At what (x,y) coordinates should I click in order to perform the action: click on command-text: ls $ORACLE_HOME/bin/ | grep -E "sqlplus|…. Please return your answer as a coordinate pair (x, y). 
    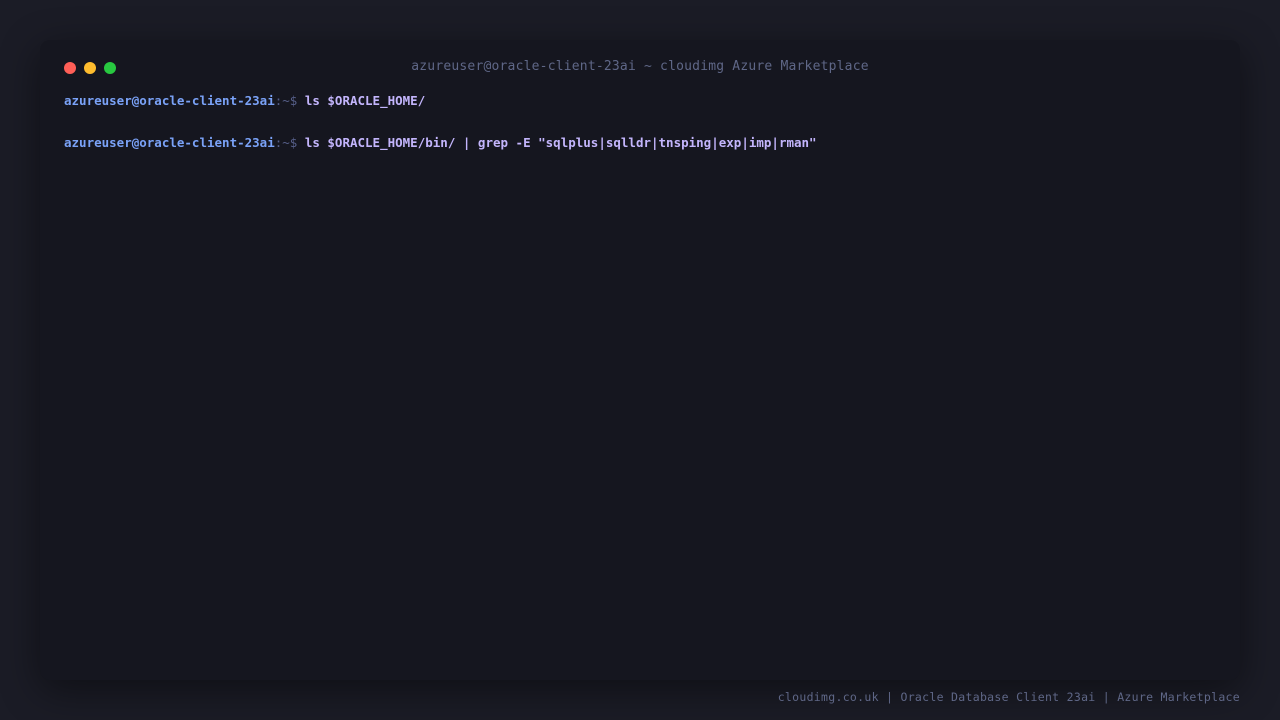
    Looking at the image, I should click on (560, 142).